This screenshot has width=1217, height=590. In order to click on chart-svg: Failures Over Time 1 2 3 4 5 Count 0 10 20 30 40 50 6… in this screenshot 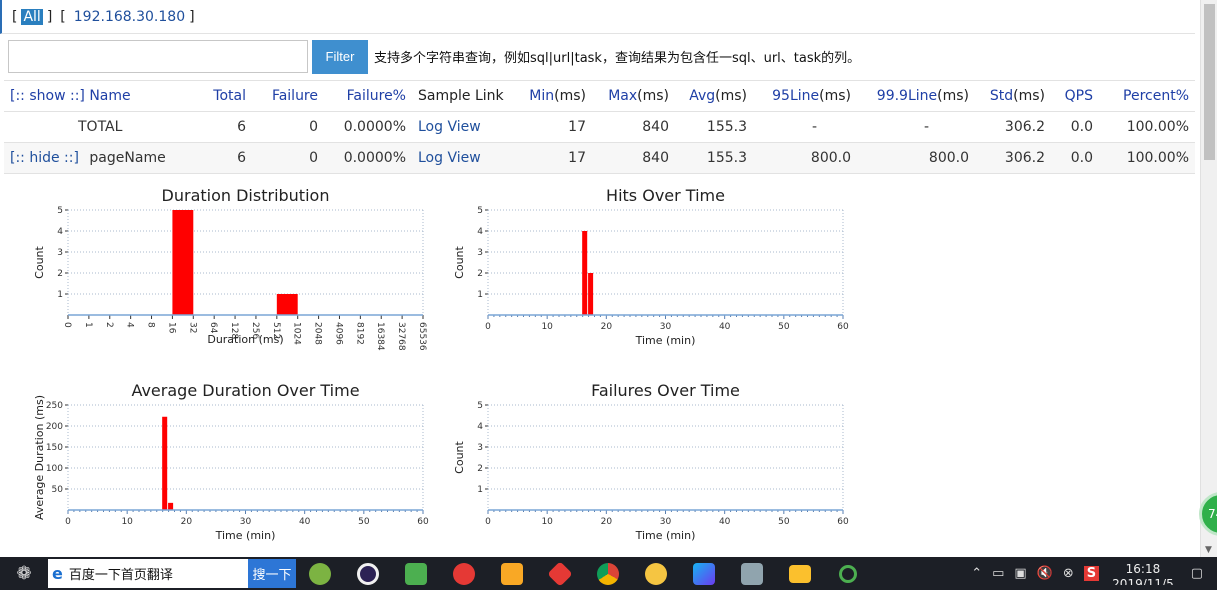, I will do `click(651, 461)`.